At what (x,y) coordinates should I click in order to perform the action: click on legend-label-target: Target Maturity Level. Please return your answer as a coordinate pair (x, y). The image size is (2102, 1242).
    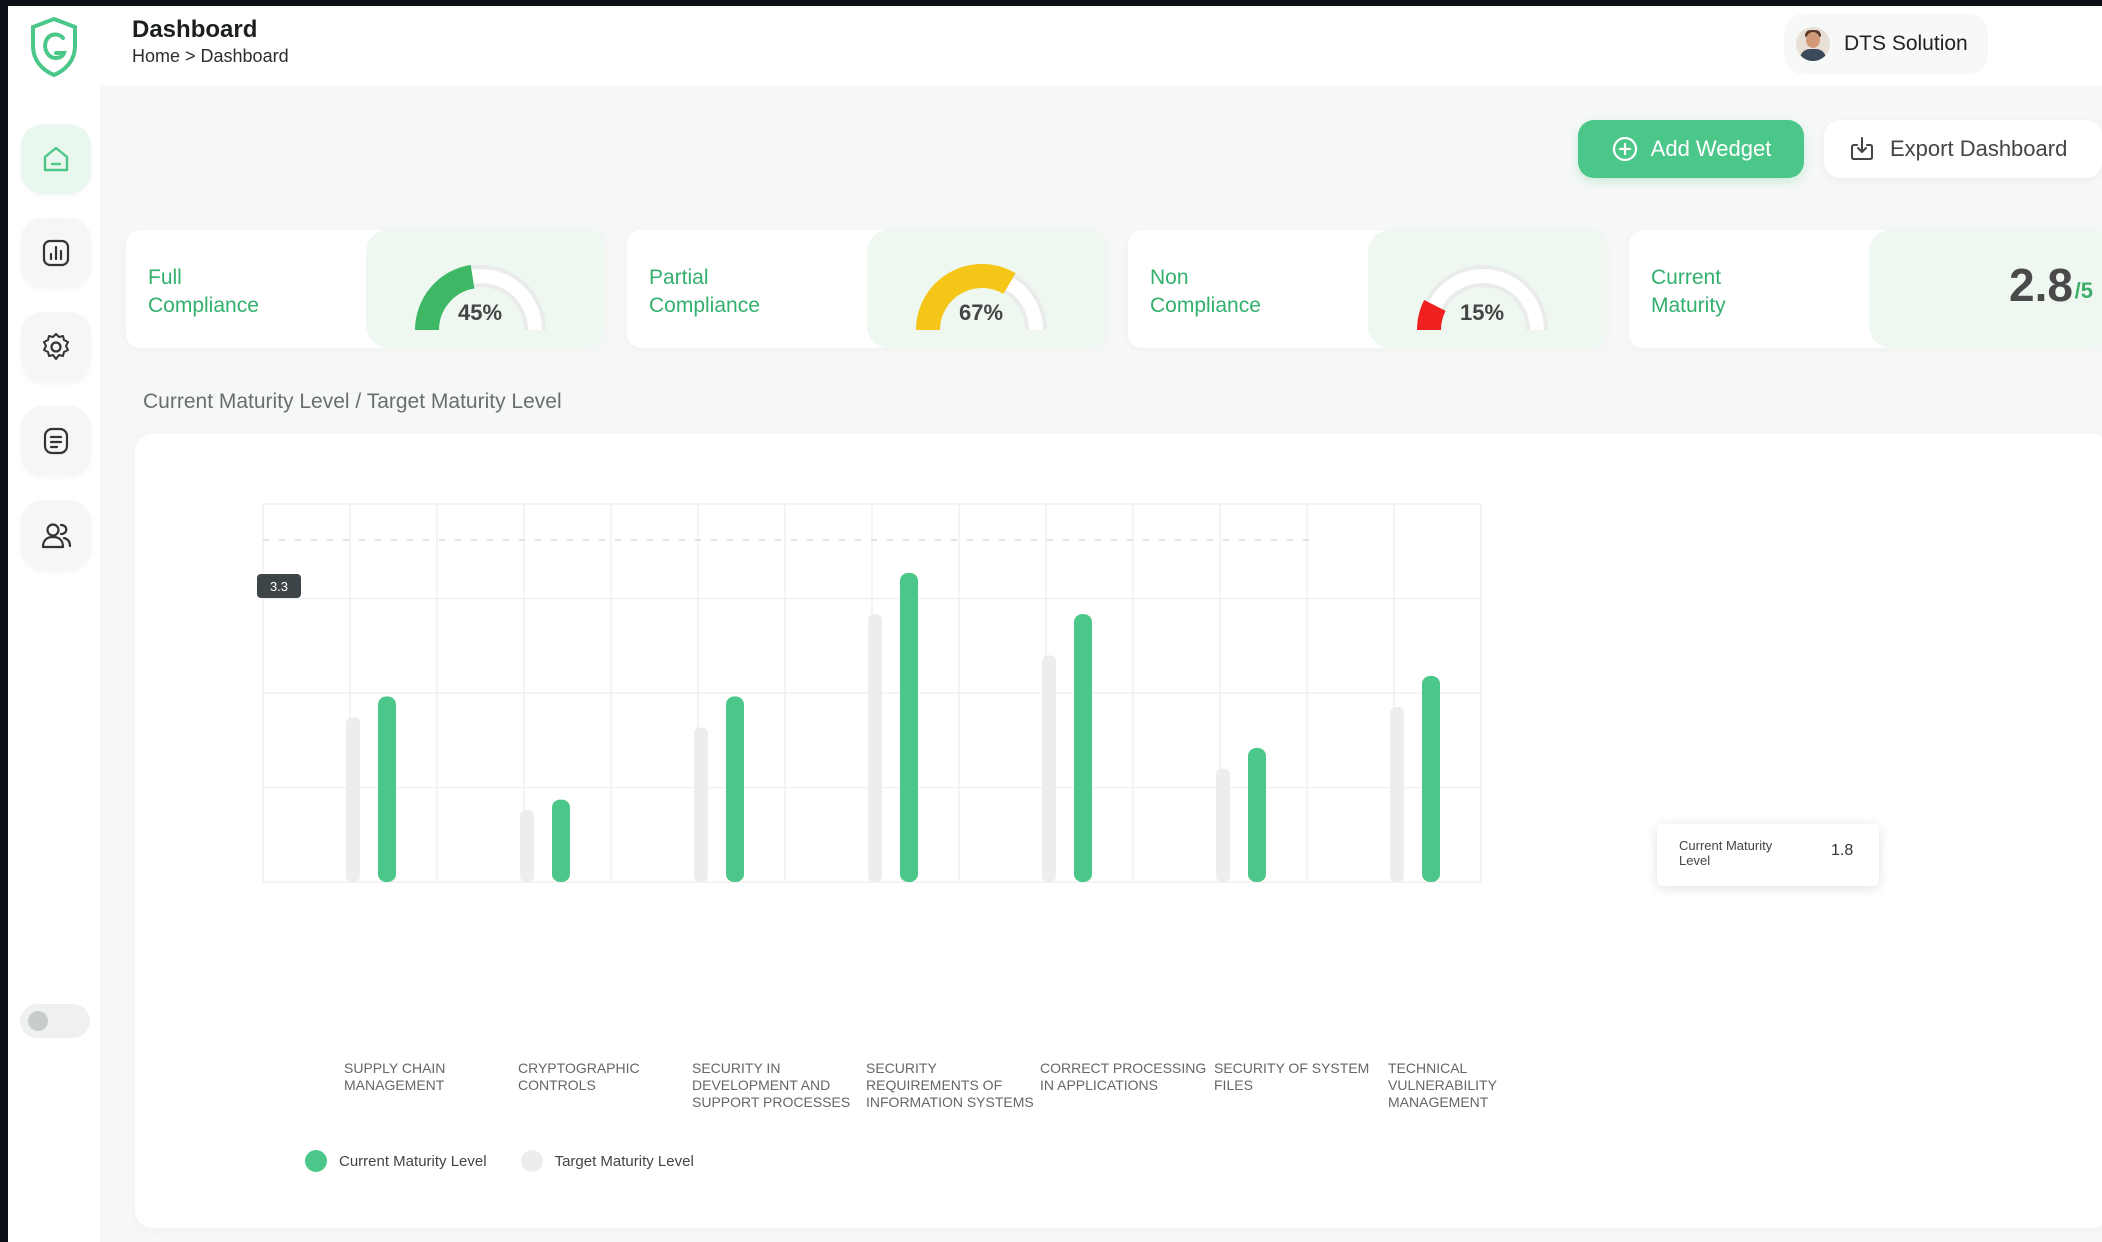
    Looking at the image, I should click on (624, 1161).